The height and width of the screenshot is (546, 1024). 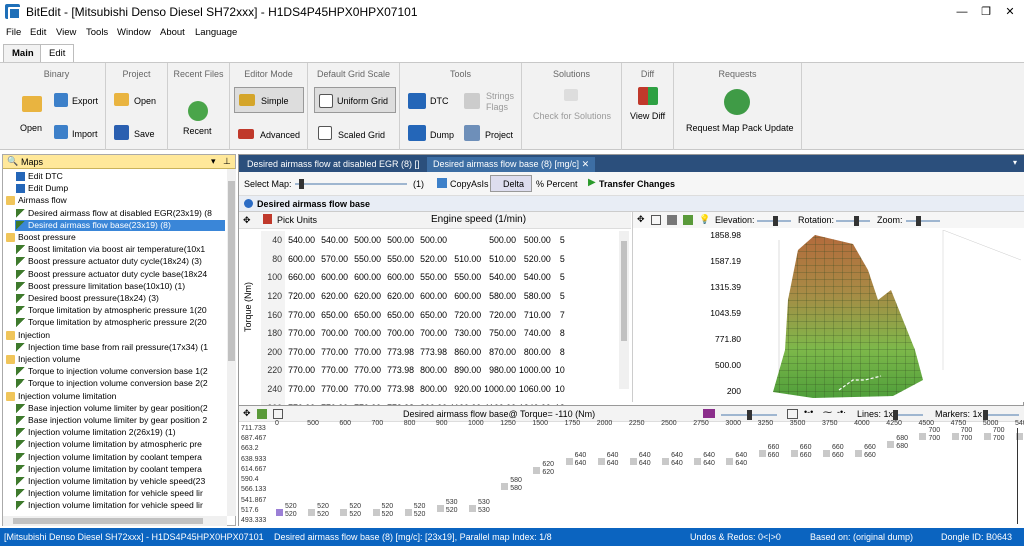 I want to click on table-cell: 10, so click(x=561, y=370).